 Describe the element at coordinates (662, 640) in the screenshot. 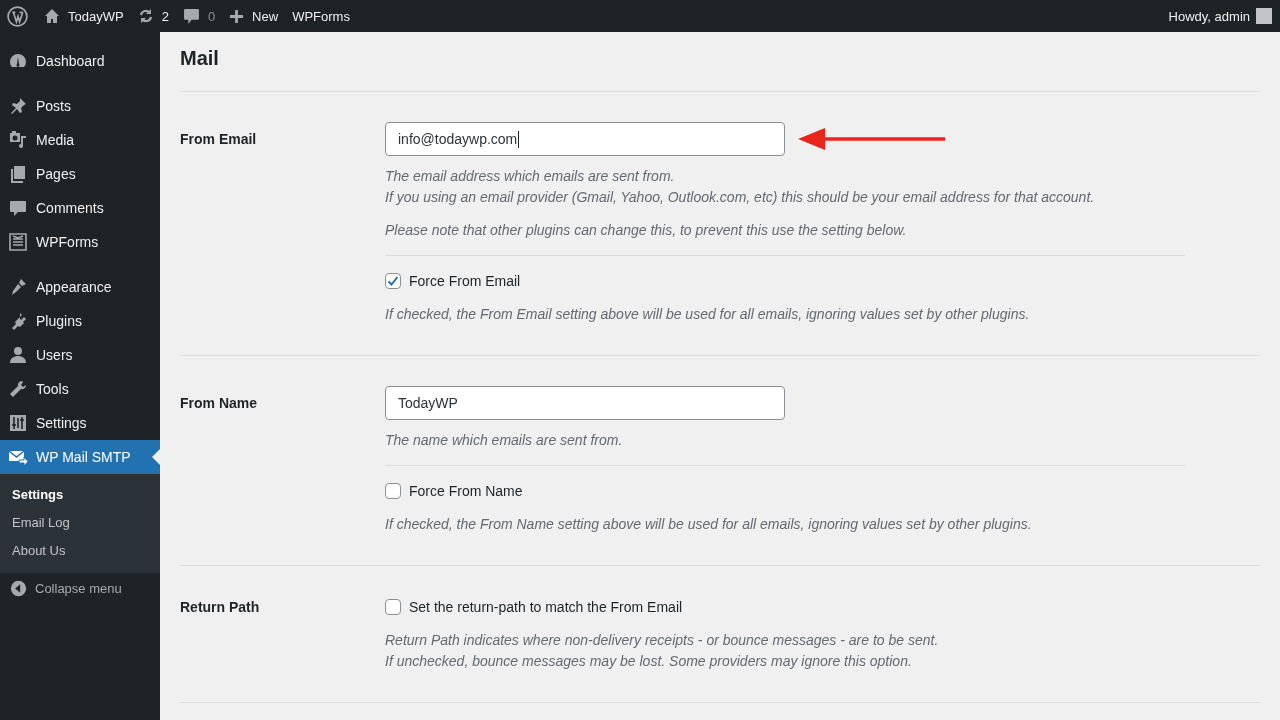

I see `help-text: Return Path indicates where non-delivery receipts - or bounce messages - are to be sent.` at that location.